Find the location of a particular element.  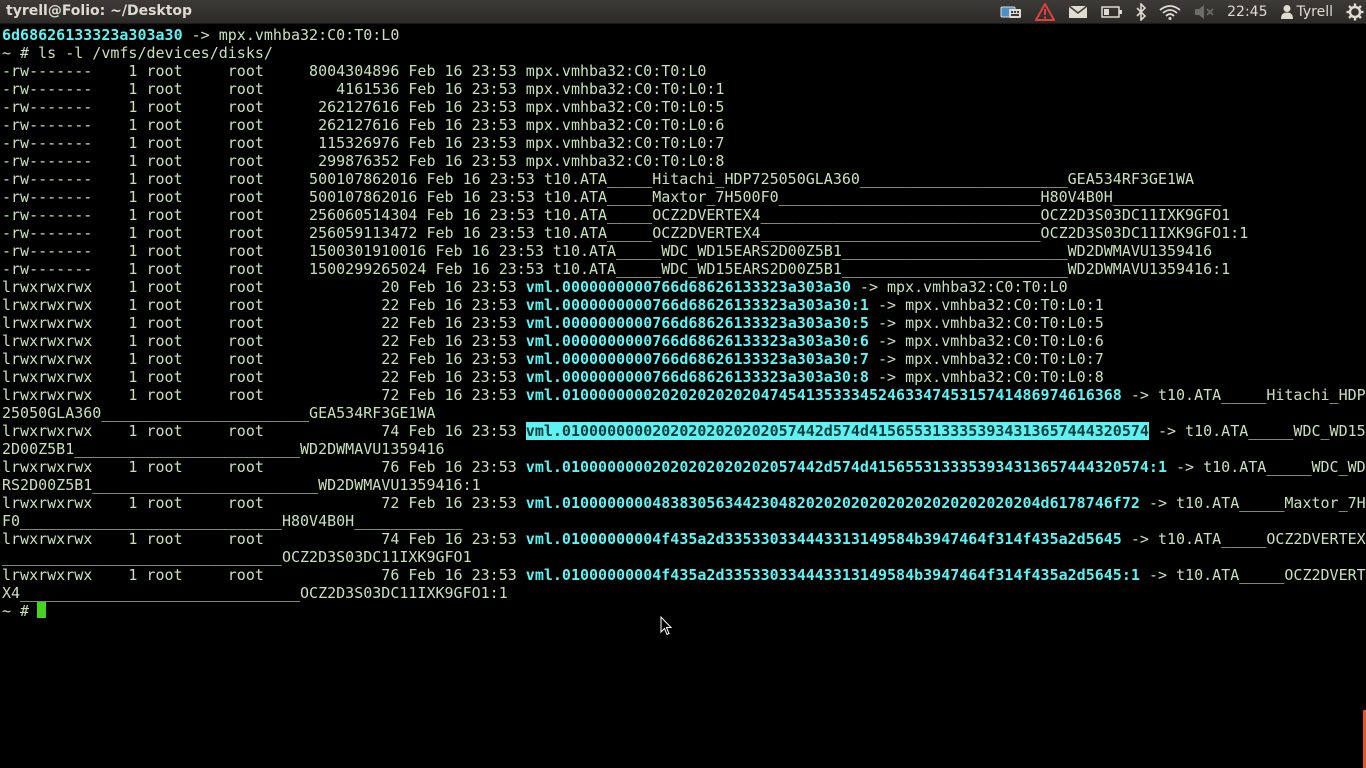

link-name: vml.0000000000766d68626133323a303a30 is located at coordinates (688, 287).